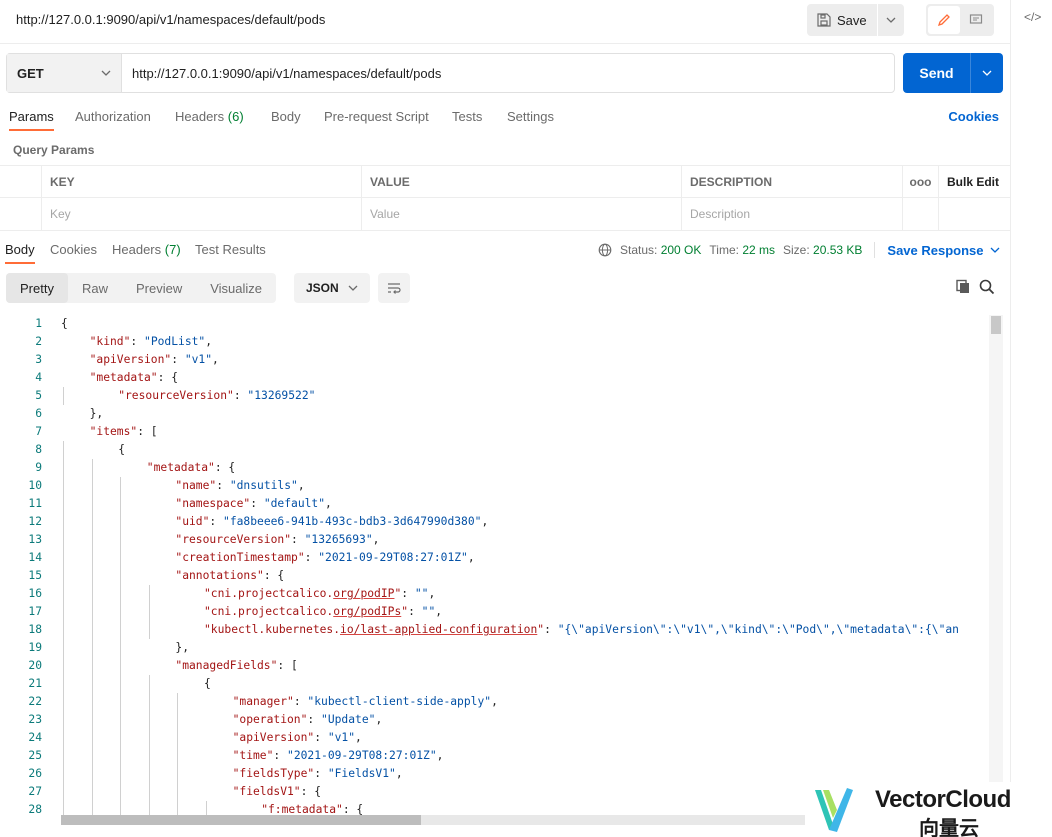 The width and height of the screenshot is (1052, 837). I want to click on save-label: Save, so click(852, 20).